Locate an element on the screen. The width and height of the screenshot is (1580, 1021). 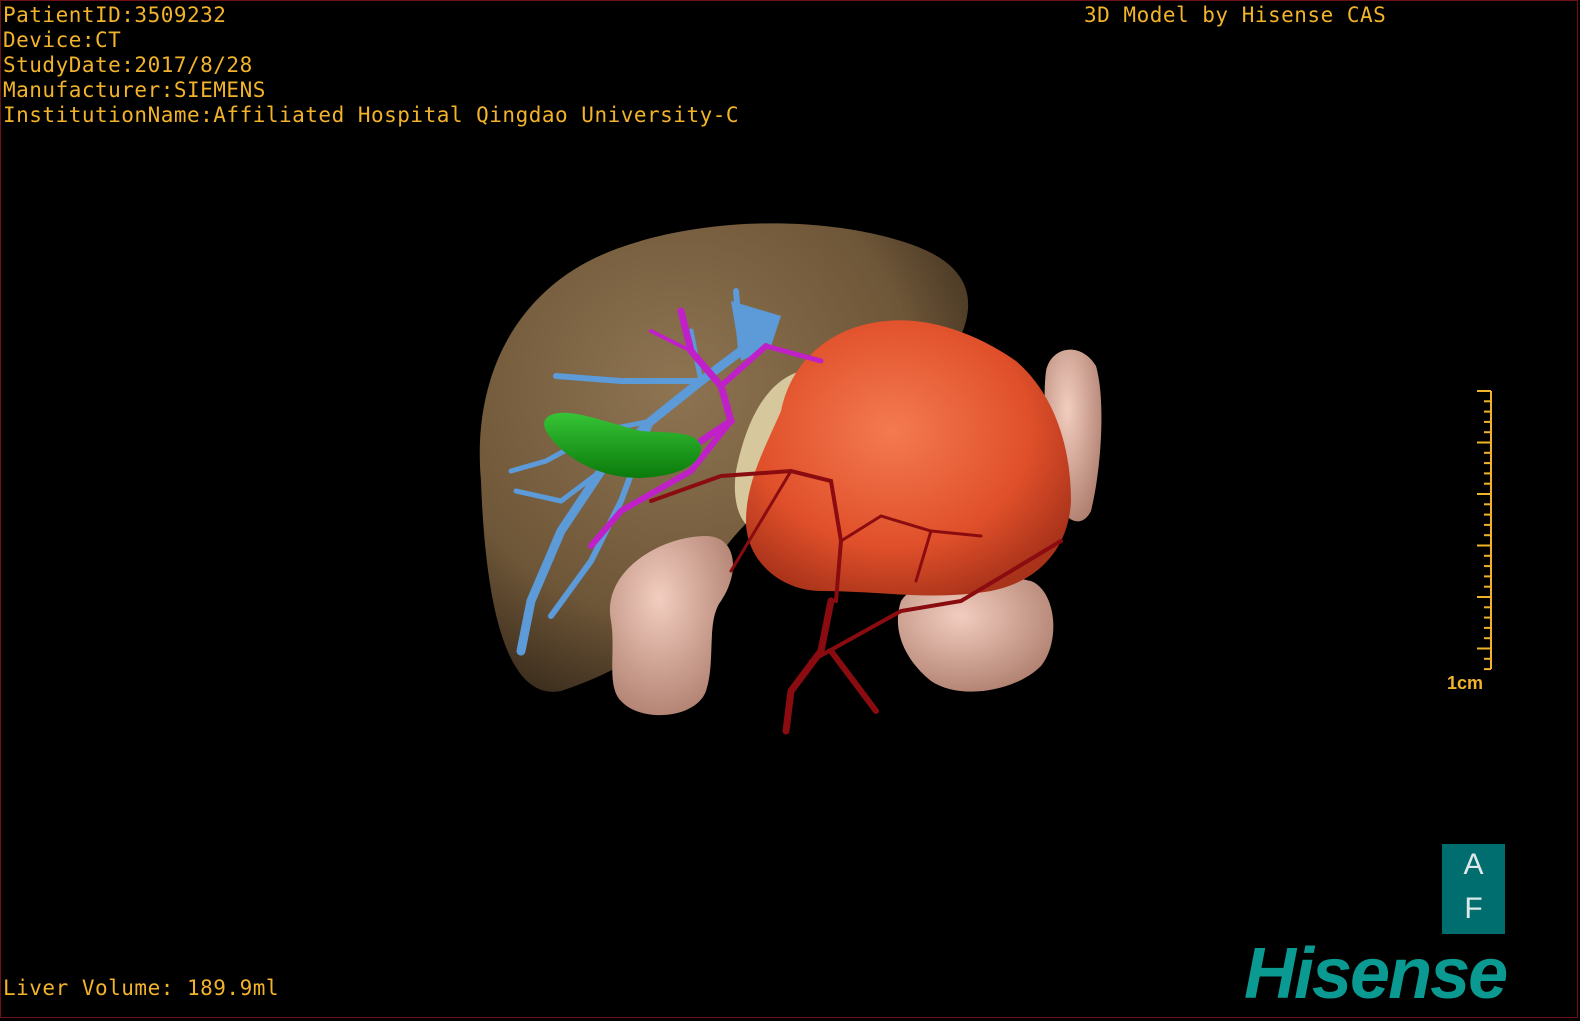
liver-volume: Liver Volume: 189.9ml is located at coordinates (141, 988).